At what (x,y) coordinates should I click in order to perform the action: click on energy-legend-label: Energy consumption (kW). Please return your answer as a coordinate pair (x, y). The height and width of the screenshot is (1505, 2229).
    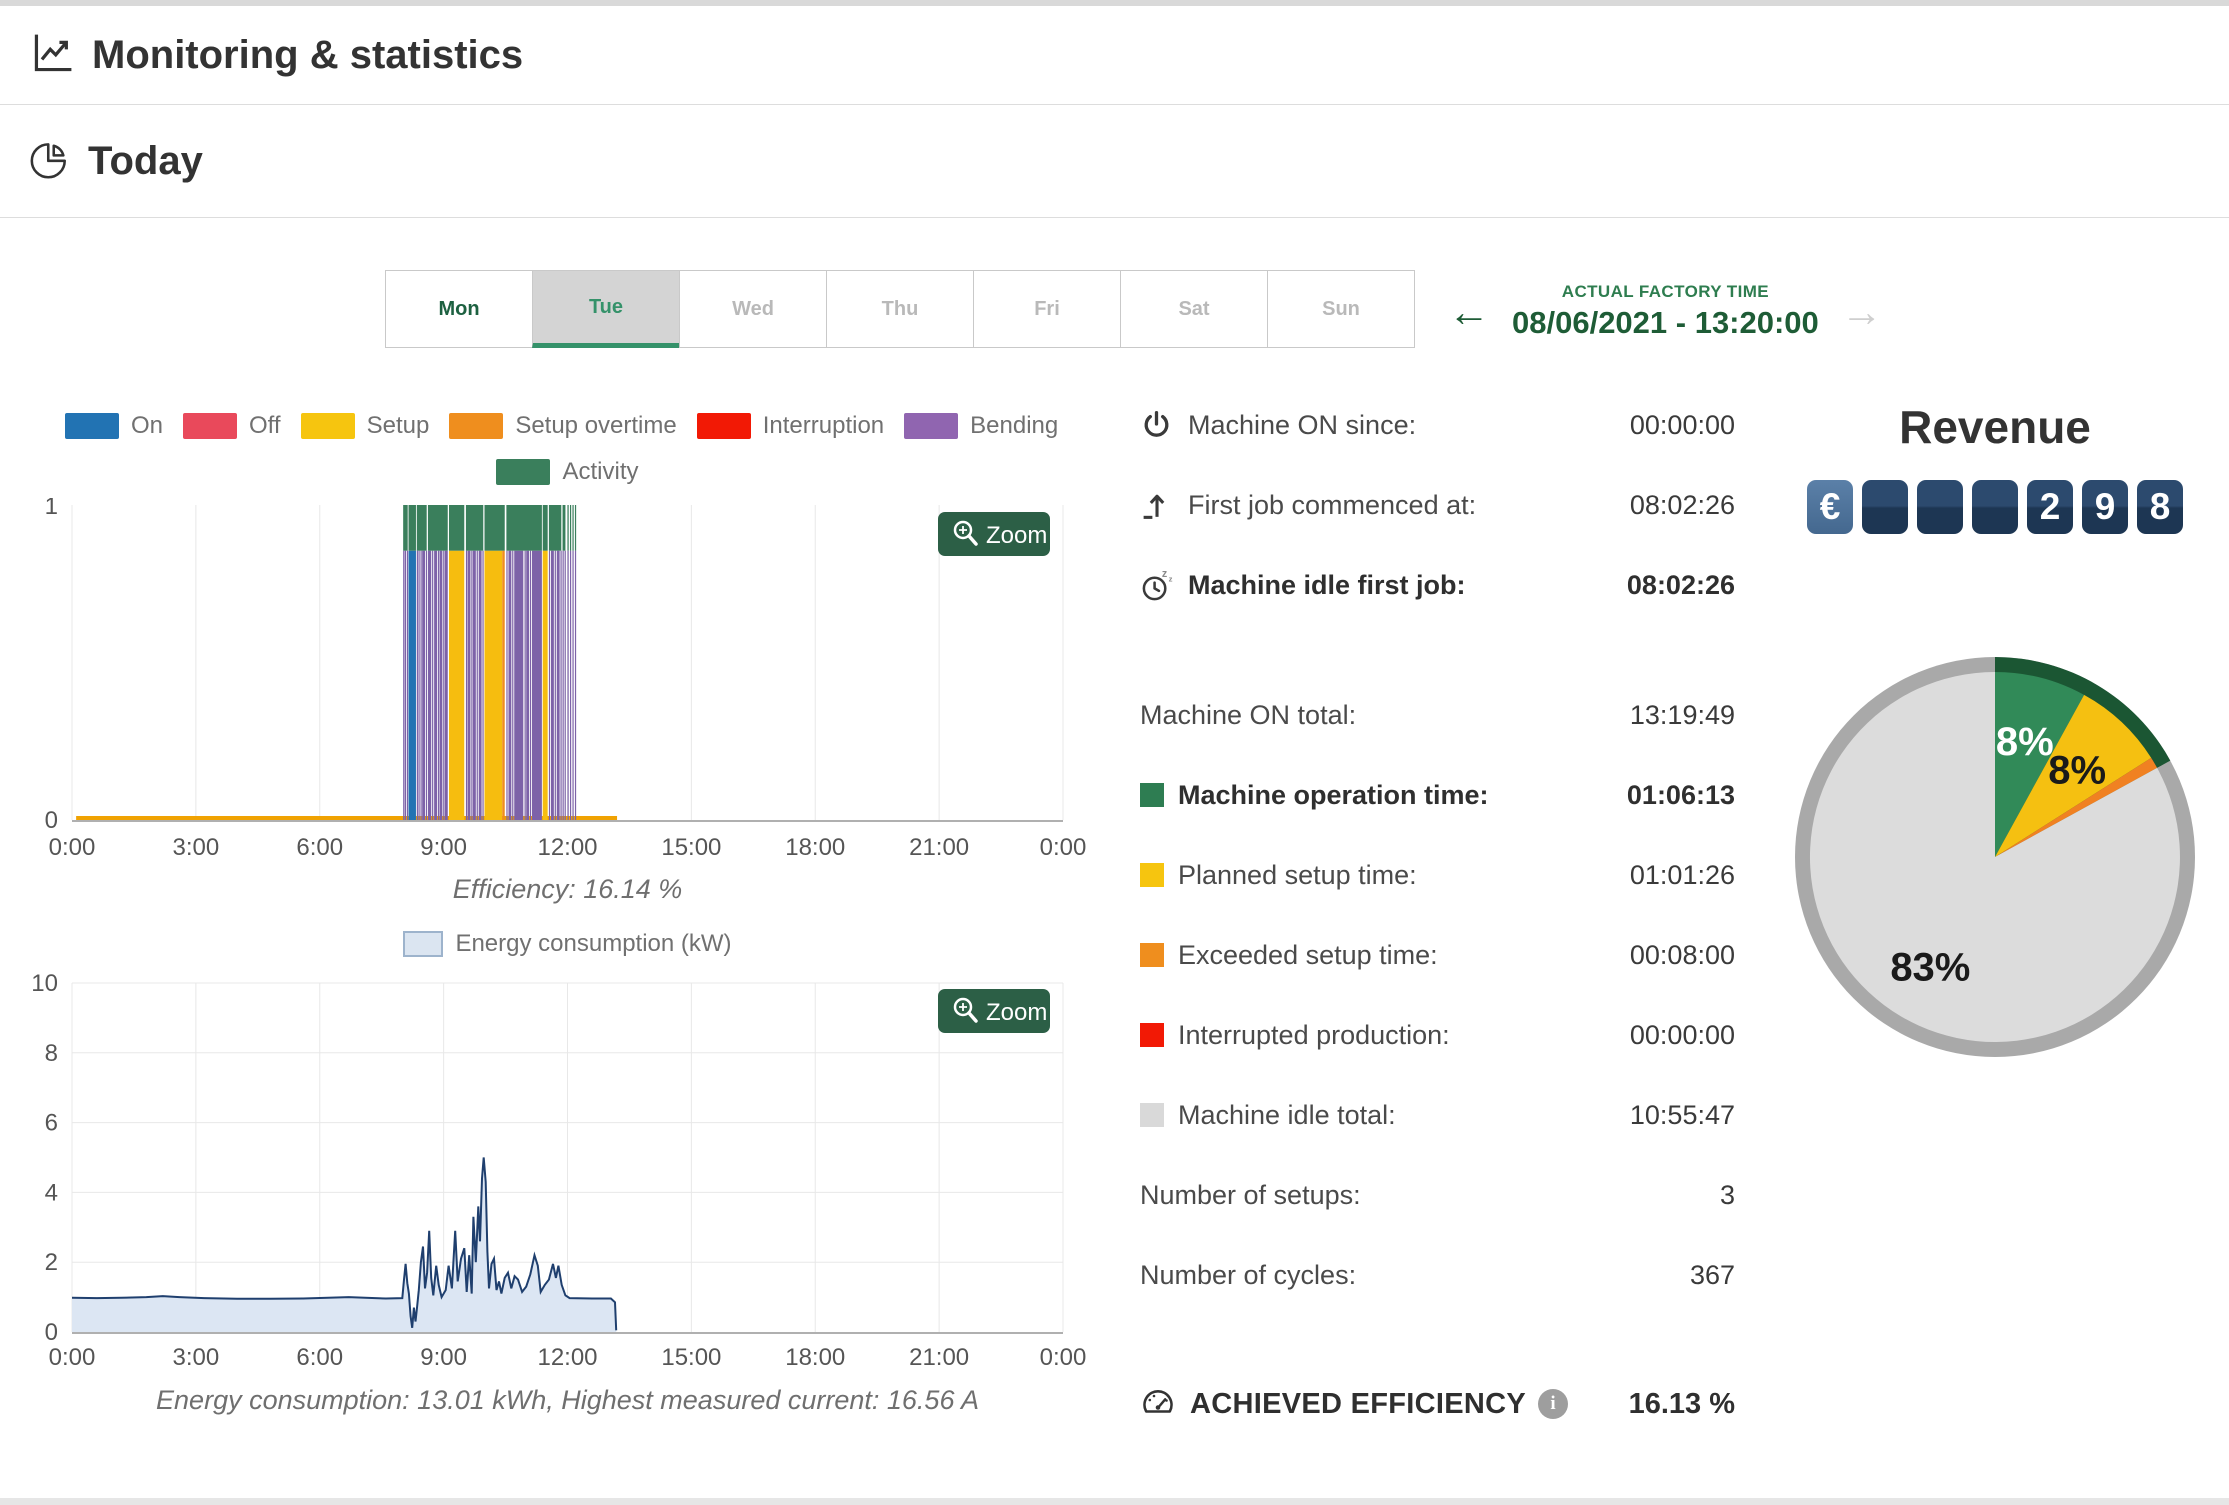
    Looking at the image, I should click on (593, 943).